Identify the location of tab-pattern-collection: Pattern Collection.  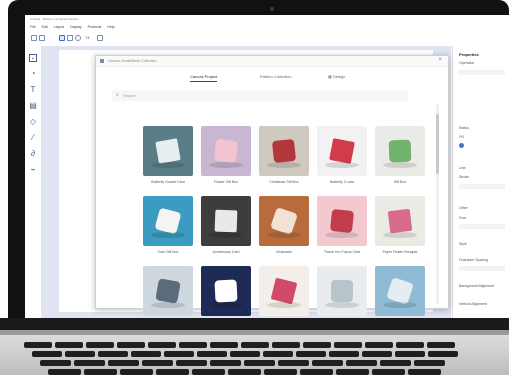
(276, 76).